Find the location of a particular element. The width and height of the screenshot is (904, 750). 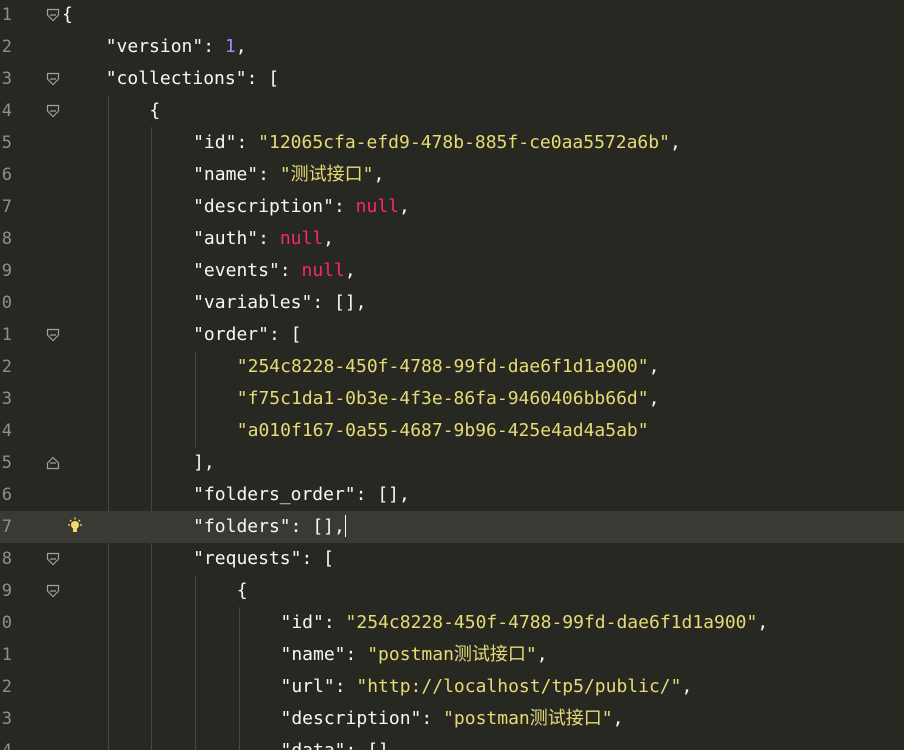

lightbulb-icon is located at coordinates (75, 527).